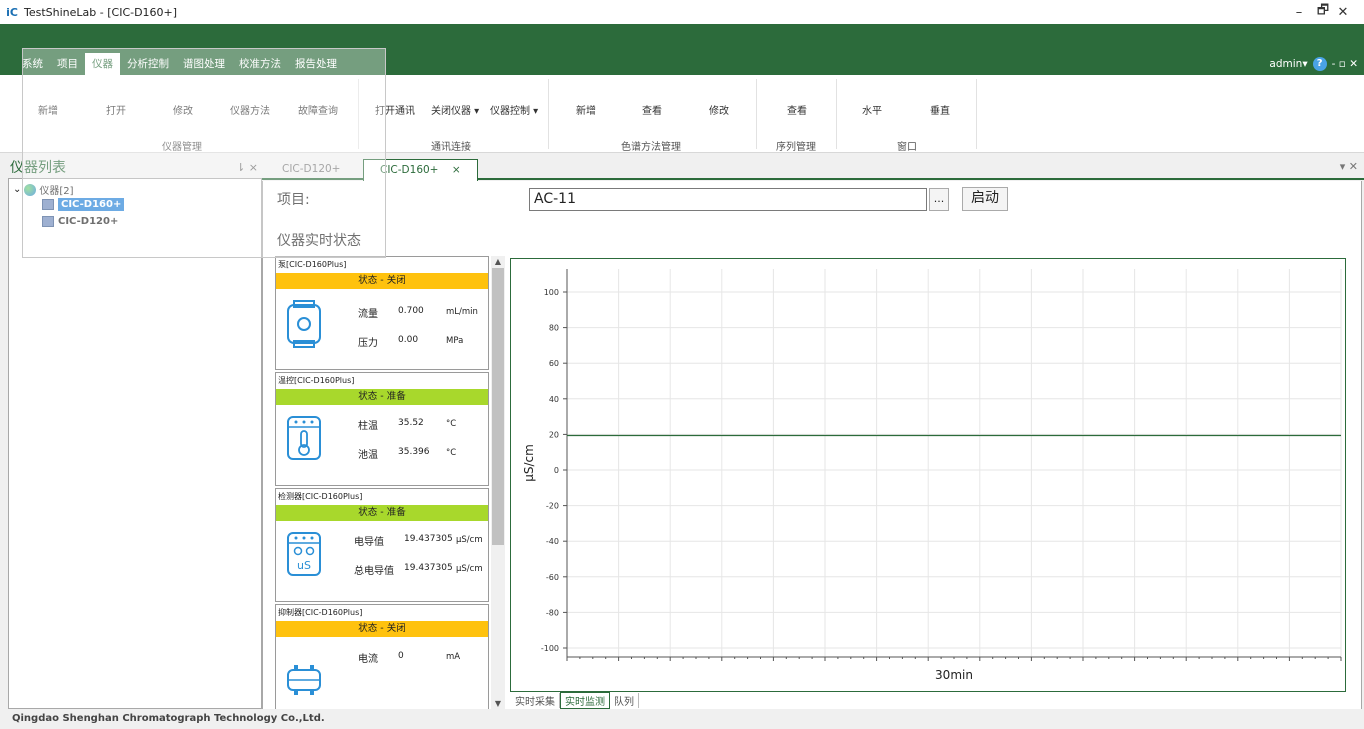 This screenshot has height=729, width=1364. What do you see at coordinates (135, 443) in the screenshot?
I see `instrument-tree: ⌄ 仪器[2] CIC-D160+ CIC-D120+` at bounding box center [135, 443].